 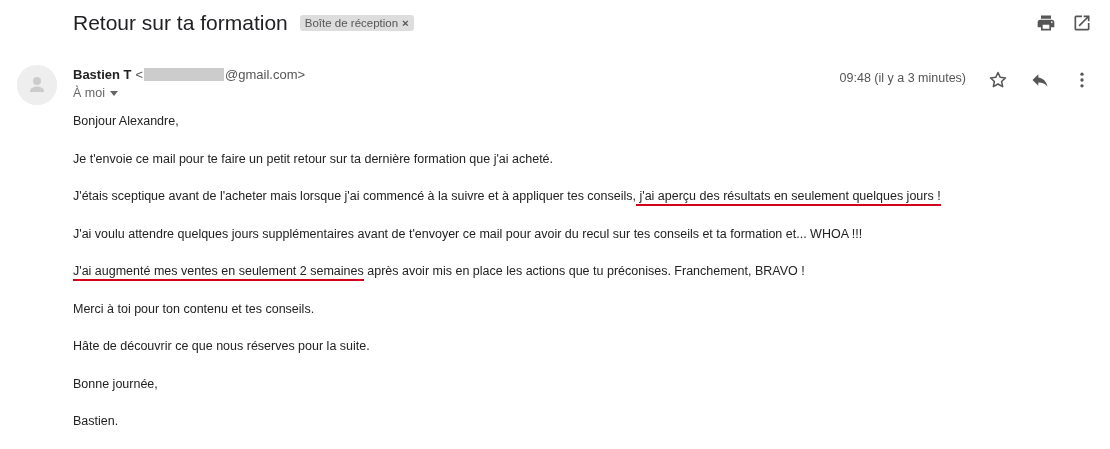 What do you see at coordinates (222, 346) in the screenshot?
I see `email-paragraph: Hâte de découvrir ce que nous réserves pour la suite.` at bounding box center [222, 346].